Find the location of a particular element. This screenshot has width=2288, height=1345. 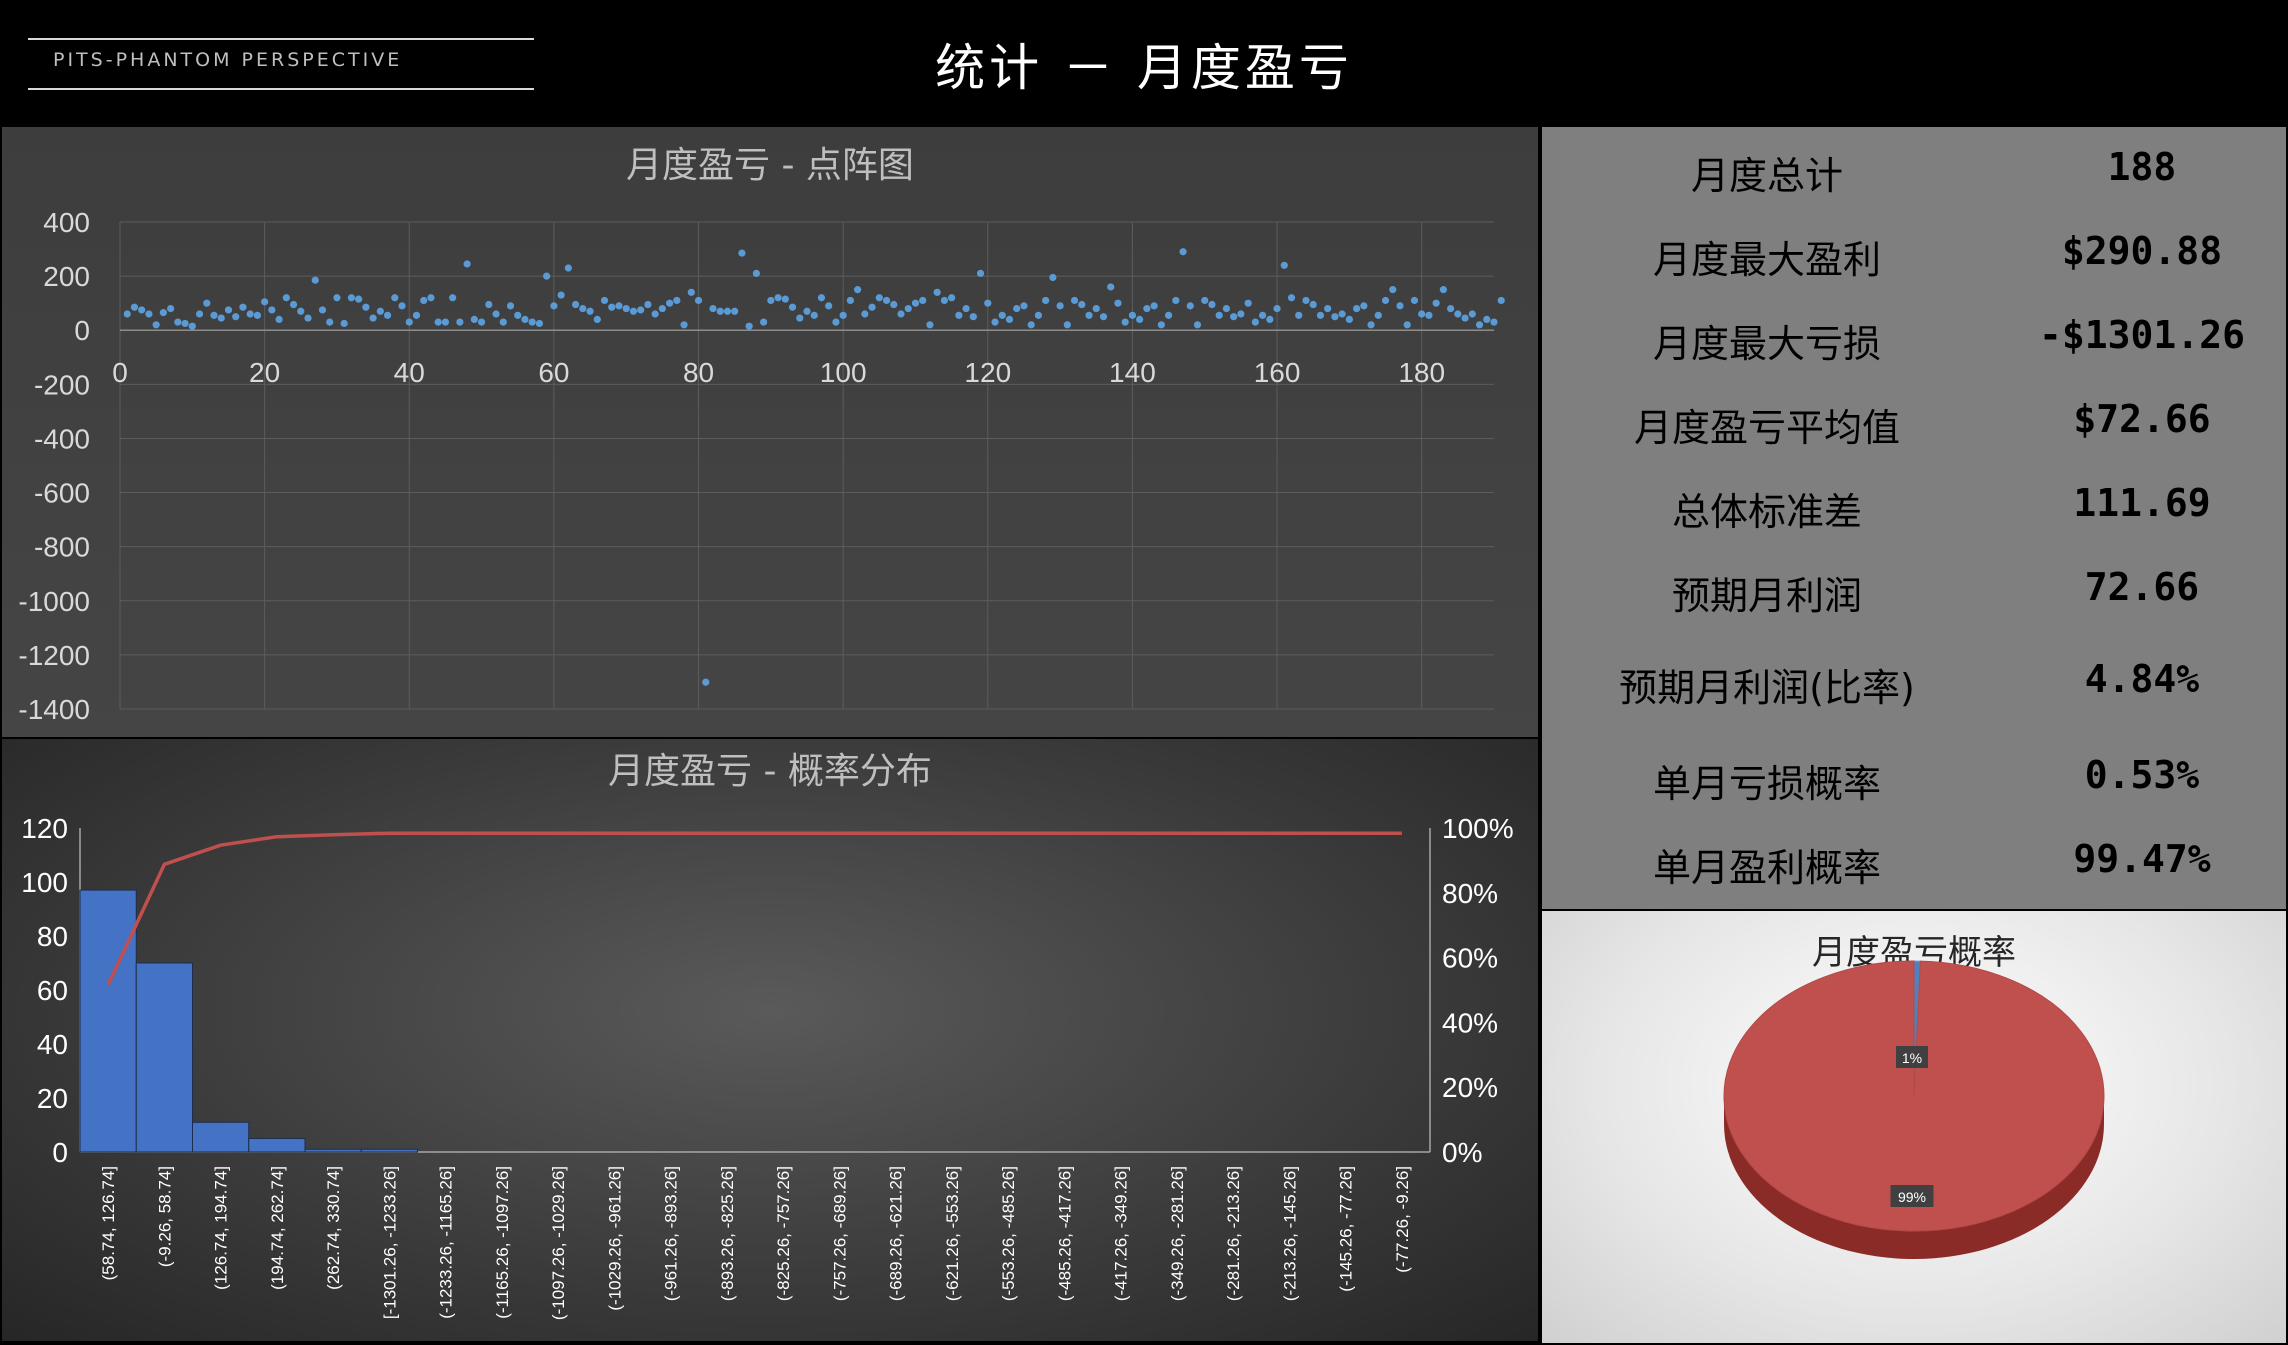

y2-tick-label: 100% is located at coordinates (1478, 828).